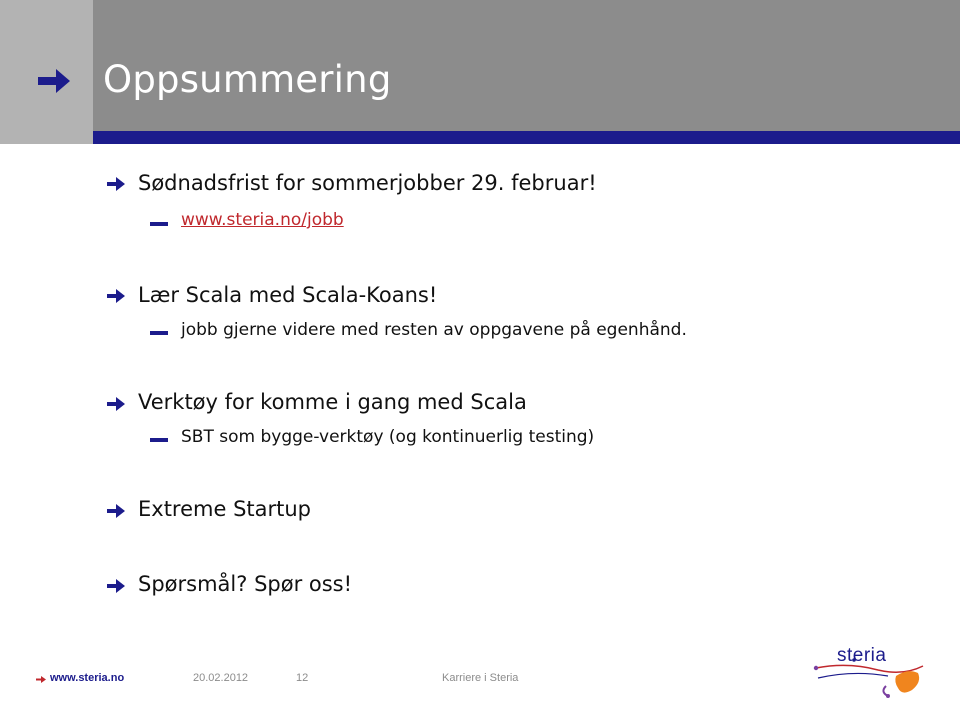 This screenshot has width=960, height=720. I want to click on header-accent-line, so click(480, 137).